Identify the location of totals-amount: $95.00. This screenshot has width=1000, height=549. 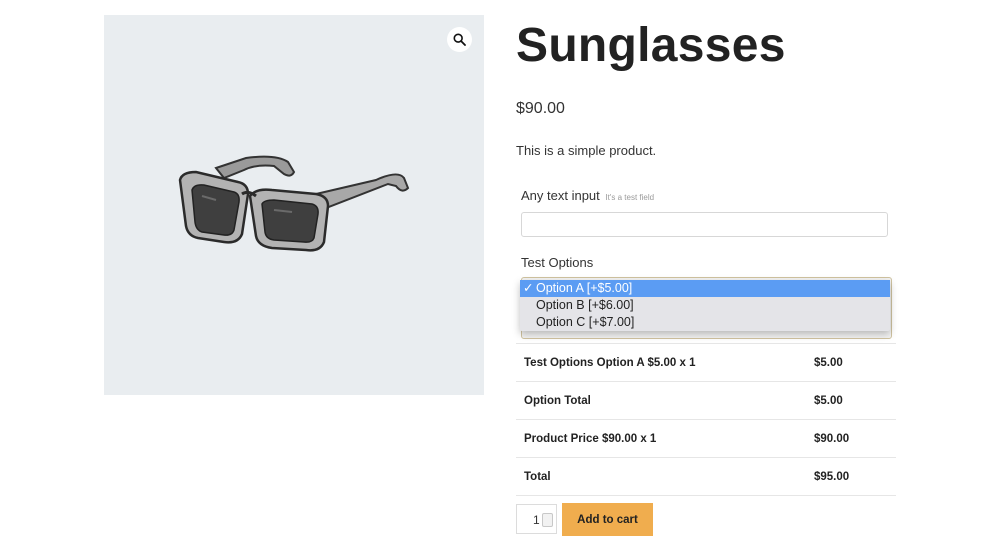
(855, 476).